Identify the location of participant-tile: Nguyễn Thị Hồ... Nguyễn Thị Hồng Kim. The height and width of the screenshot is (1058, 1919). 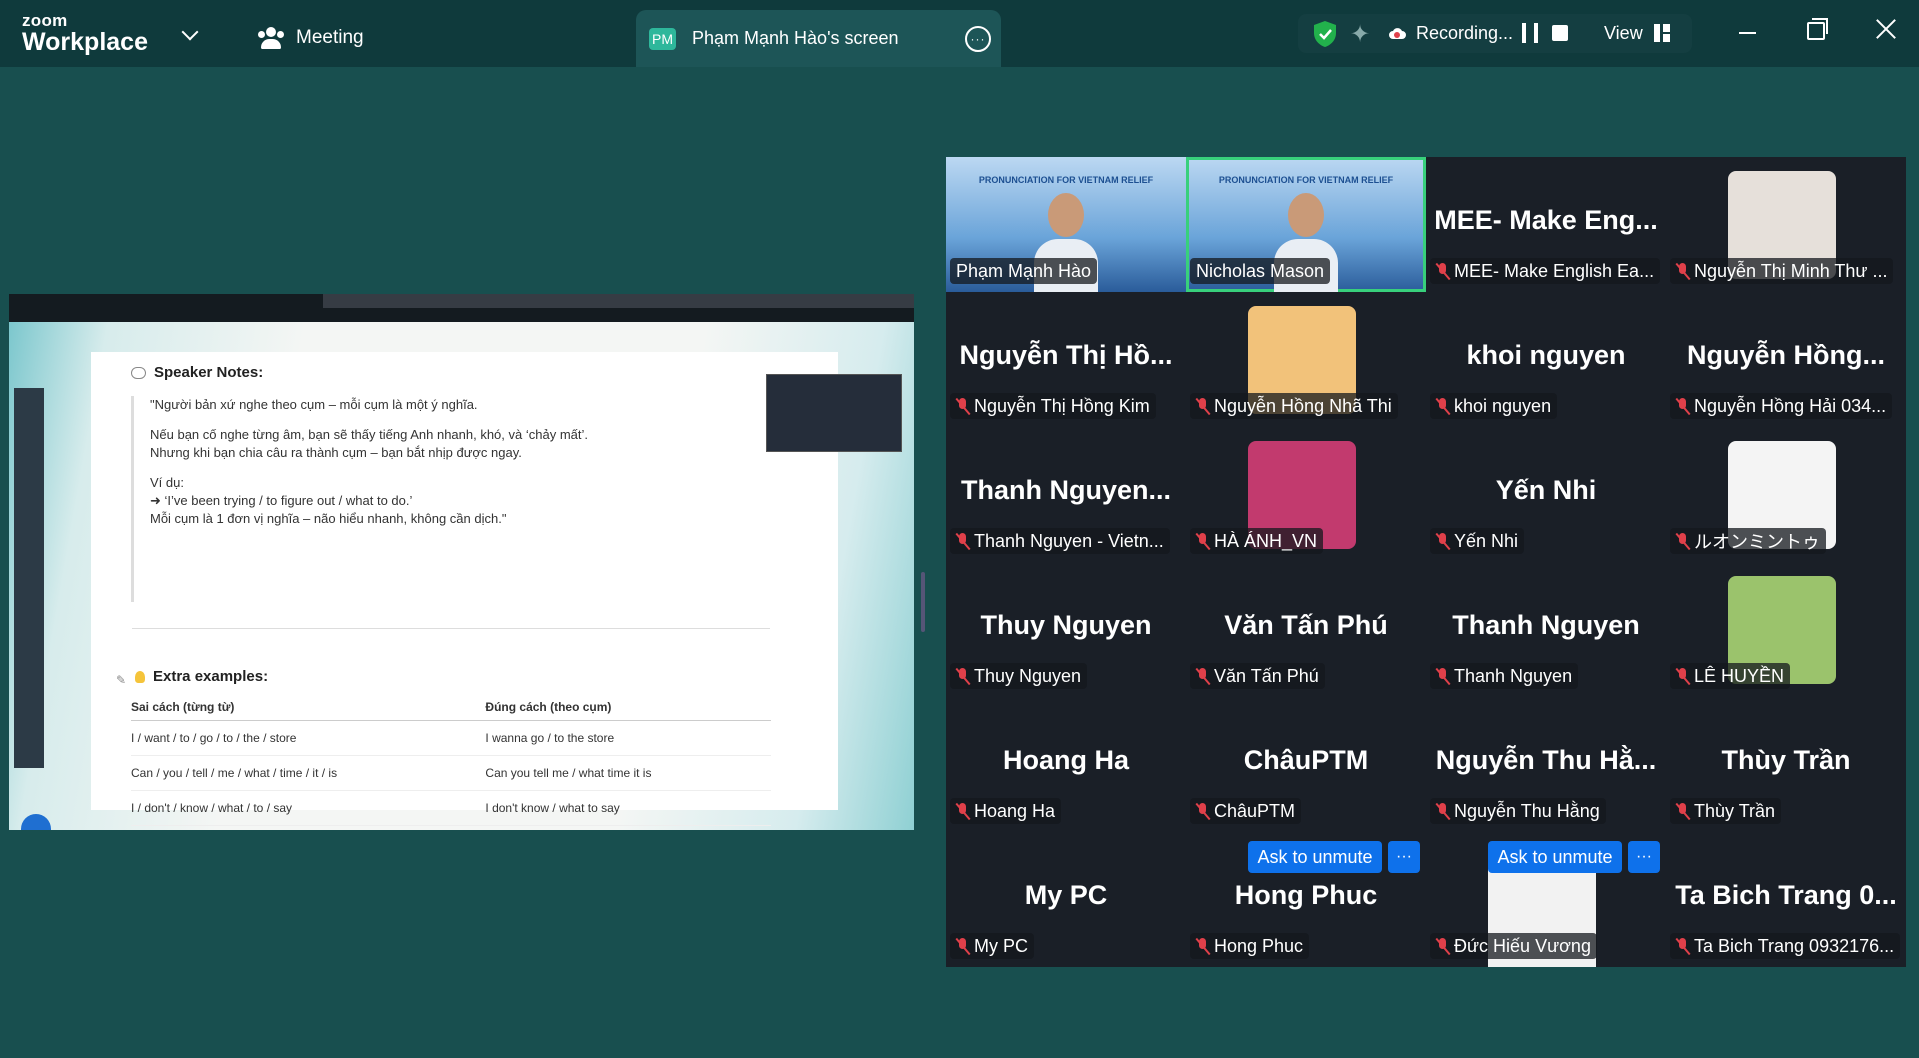
(1066, 359).